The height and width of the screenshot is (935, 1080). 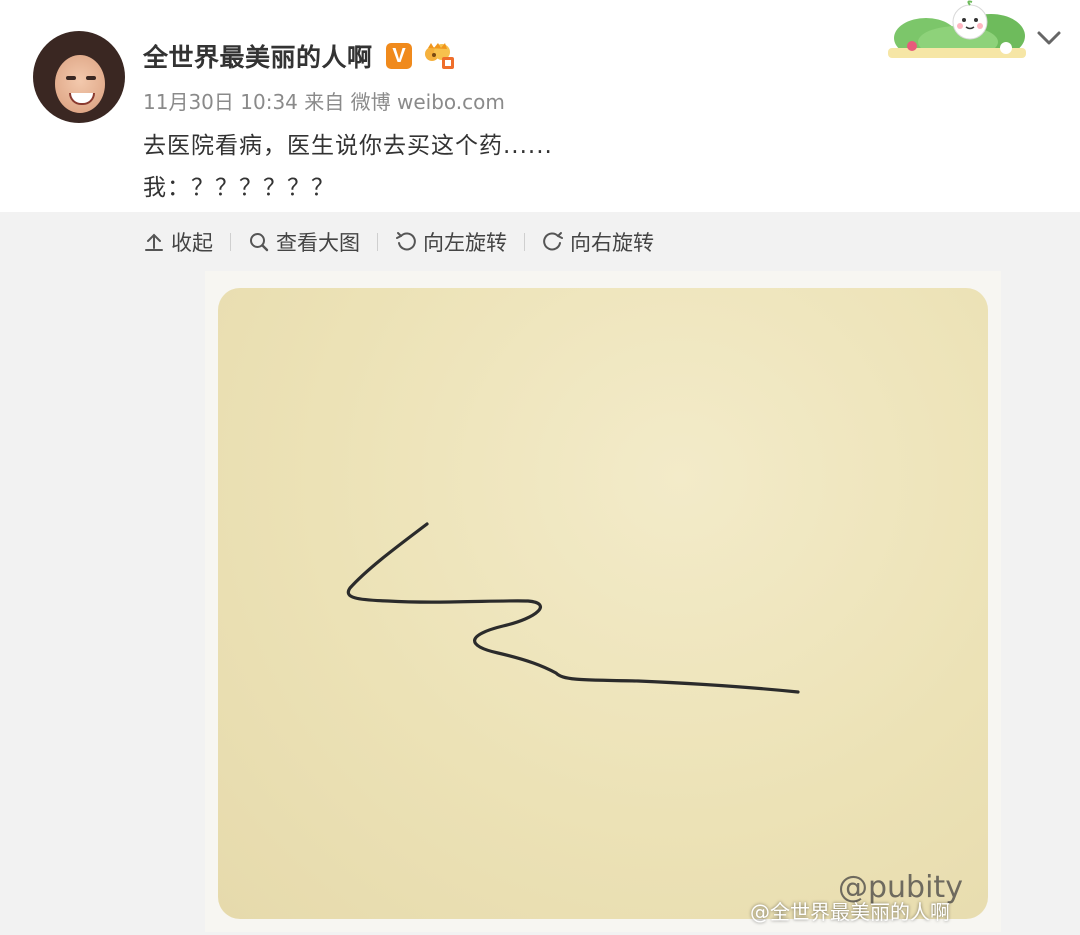 What do you see at coordinates (573, 608) in the screenshot?
I see `scribble-drawing` at bounding box center [573, 608].